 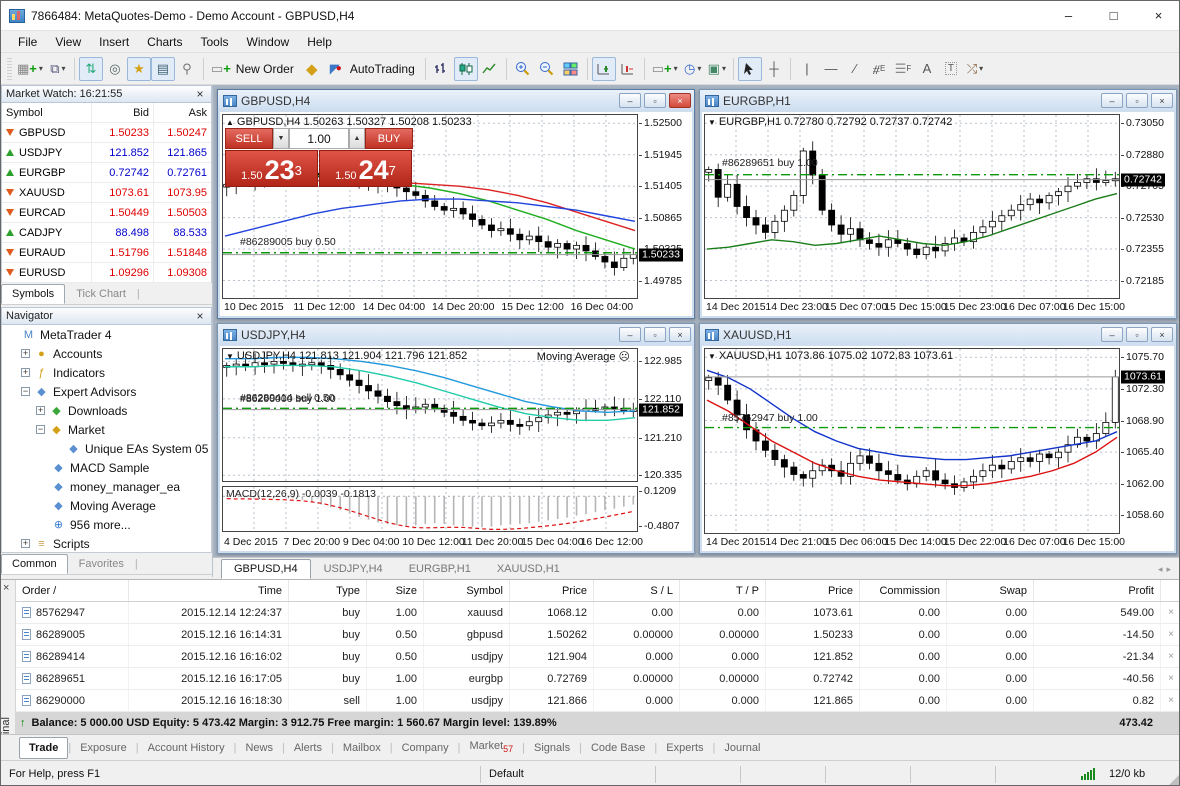 I want to click on tree-item-money-manager-ea: ◆ money_manager_ea, so click(x=106, y=486).